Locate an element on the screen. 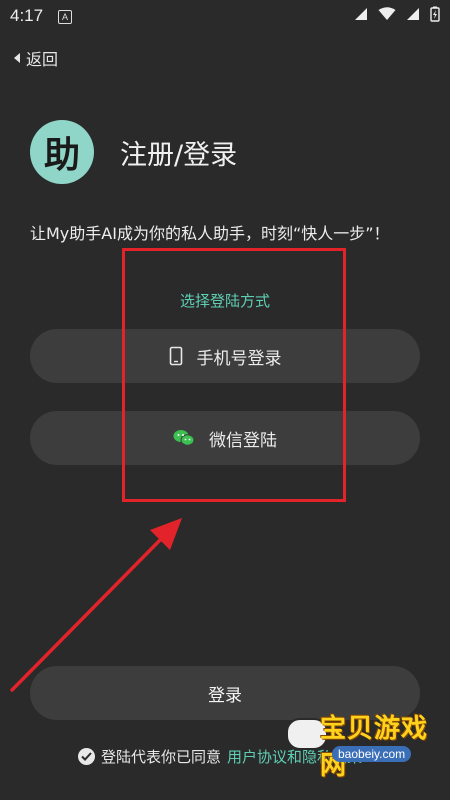 The width and height of the screenshot is (450, 800). phone-login-button: 手机号登录 is located at coordinates (225, 356).